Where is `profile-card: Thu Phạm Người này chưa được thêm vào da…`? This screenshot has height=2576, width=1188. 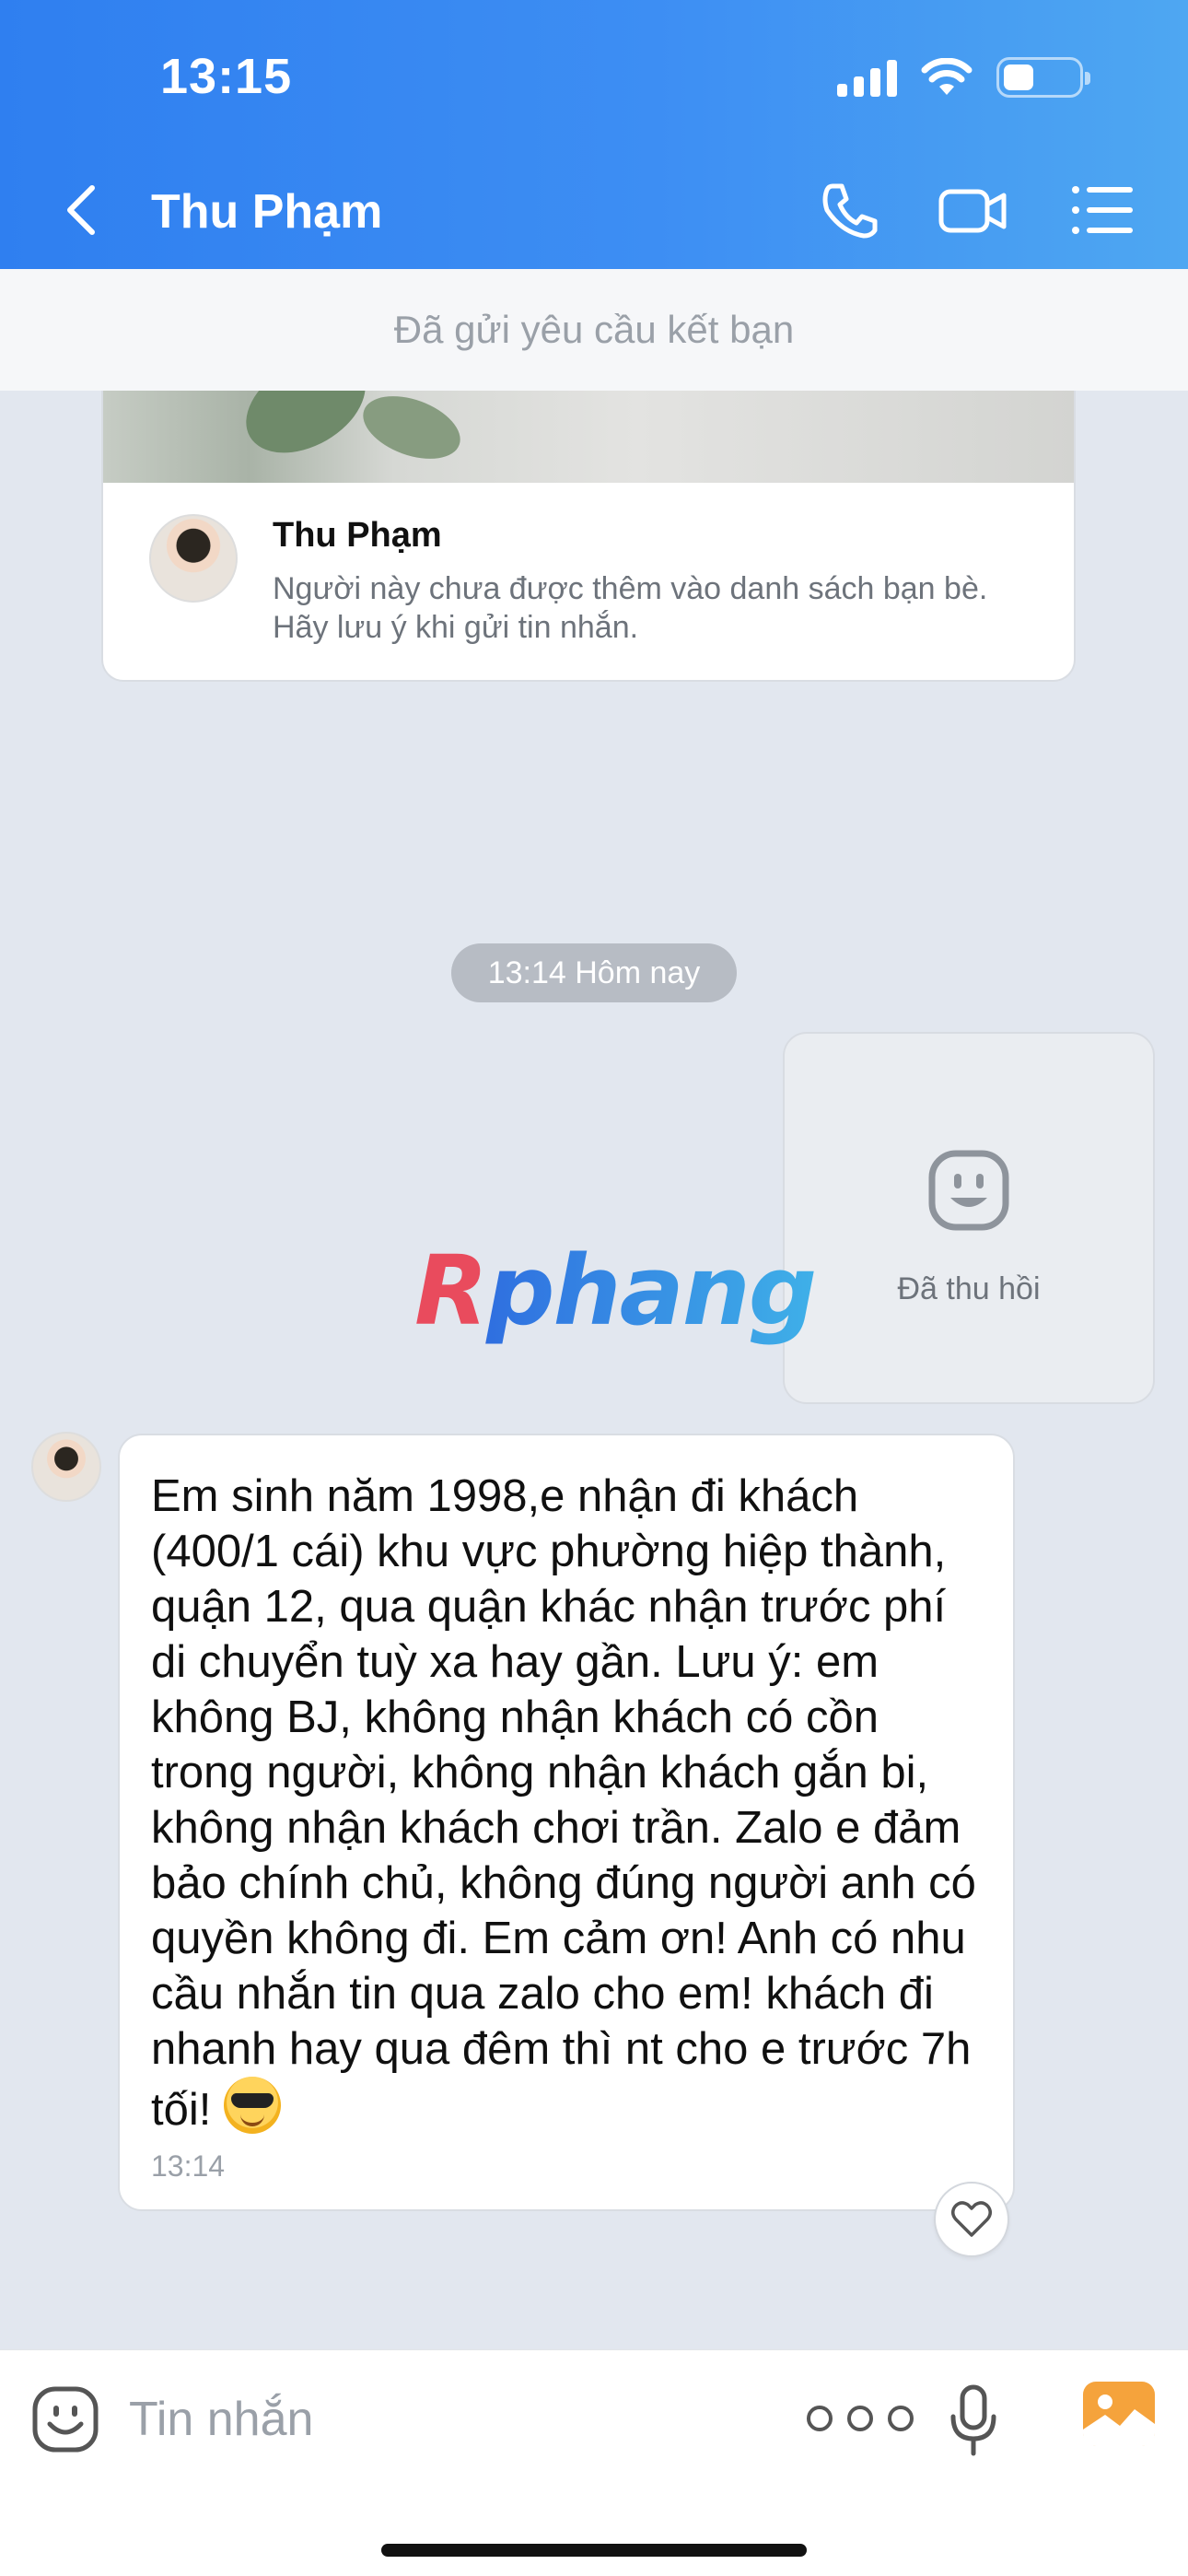 profile-card: Thu Phạm Người này chưa được thêm vào da… is located at coordinates (588, 536).